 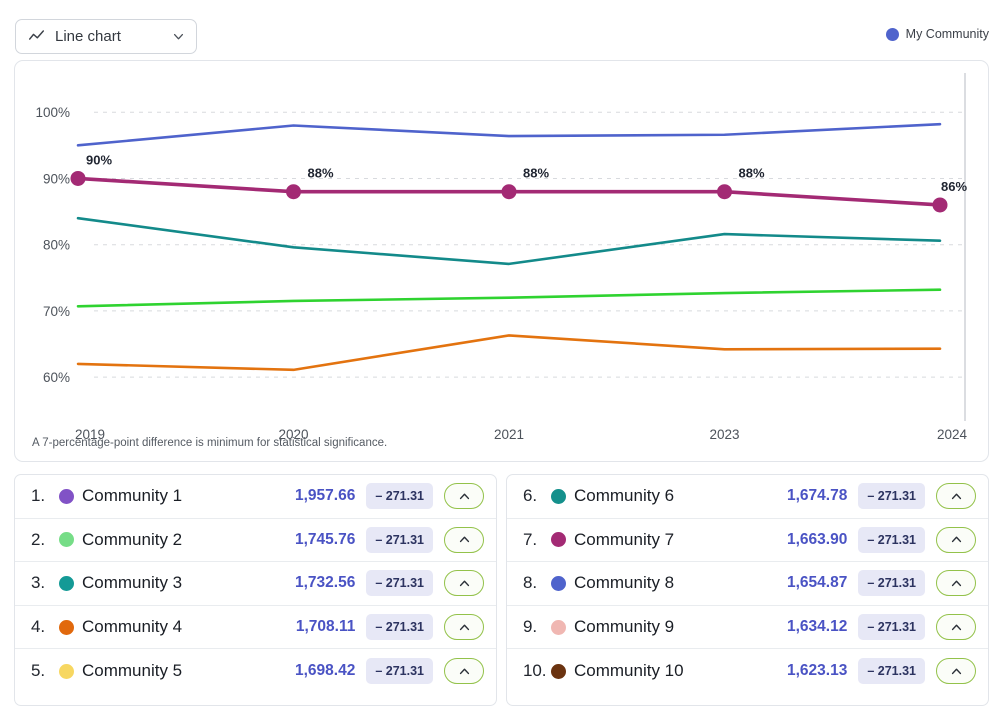 What do you see at coordinates (132, 539) in the screenshot?
I see `community-name: Community 2` at bounding box center [132, 539].